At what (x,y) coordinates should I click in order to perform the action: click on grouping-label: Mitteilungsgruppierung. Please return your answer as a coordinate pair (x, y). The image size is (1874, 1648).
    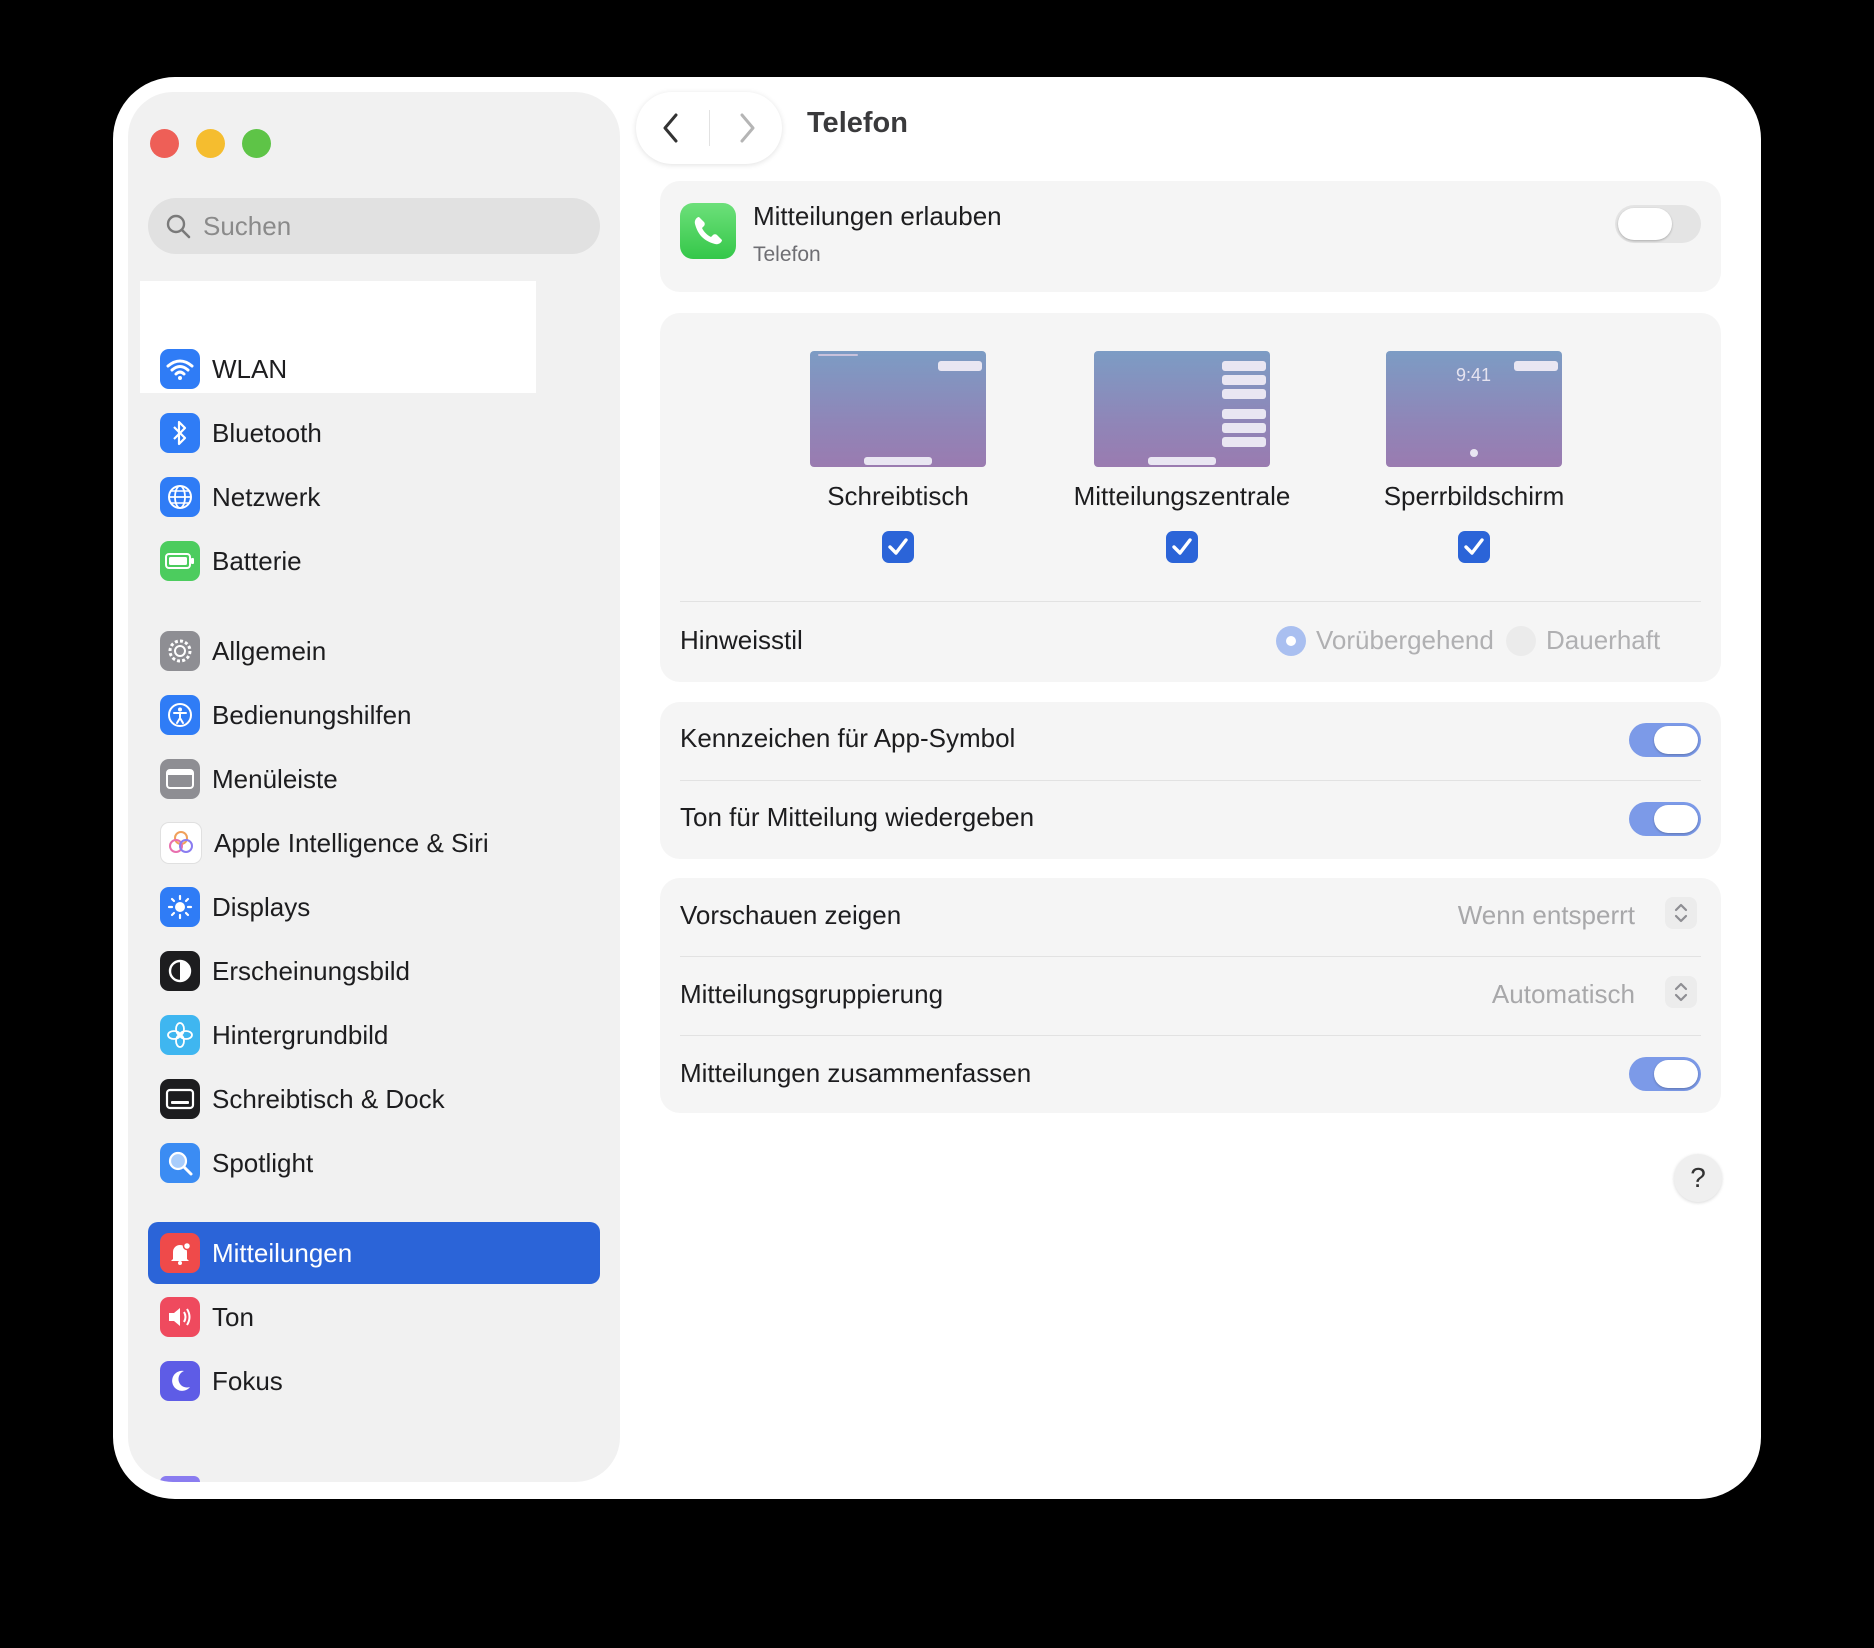
    Looking at the image, I should click on (812, 994).